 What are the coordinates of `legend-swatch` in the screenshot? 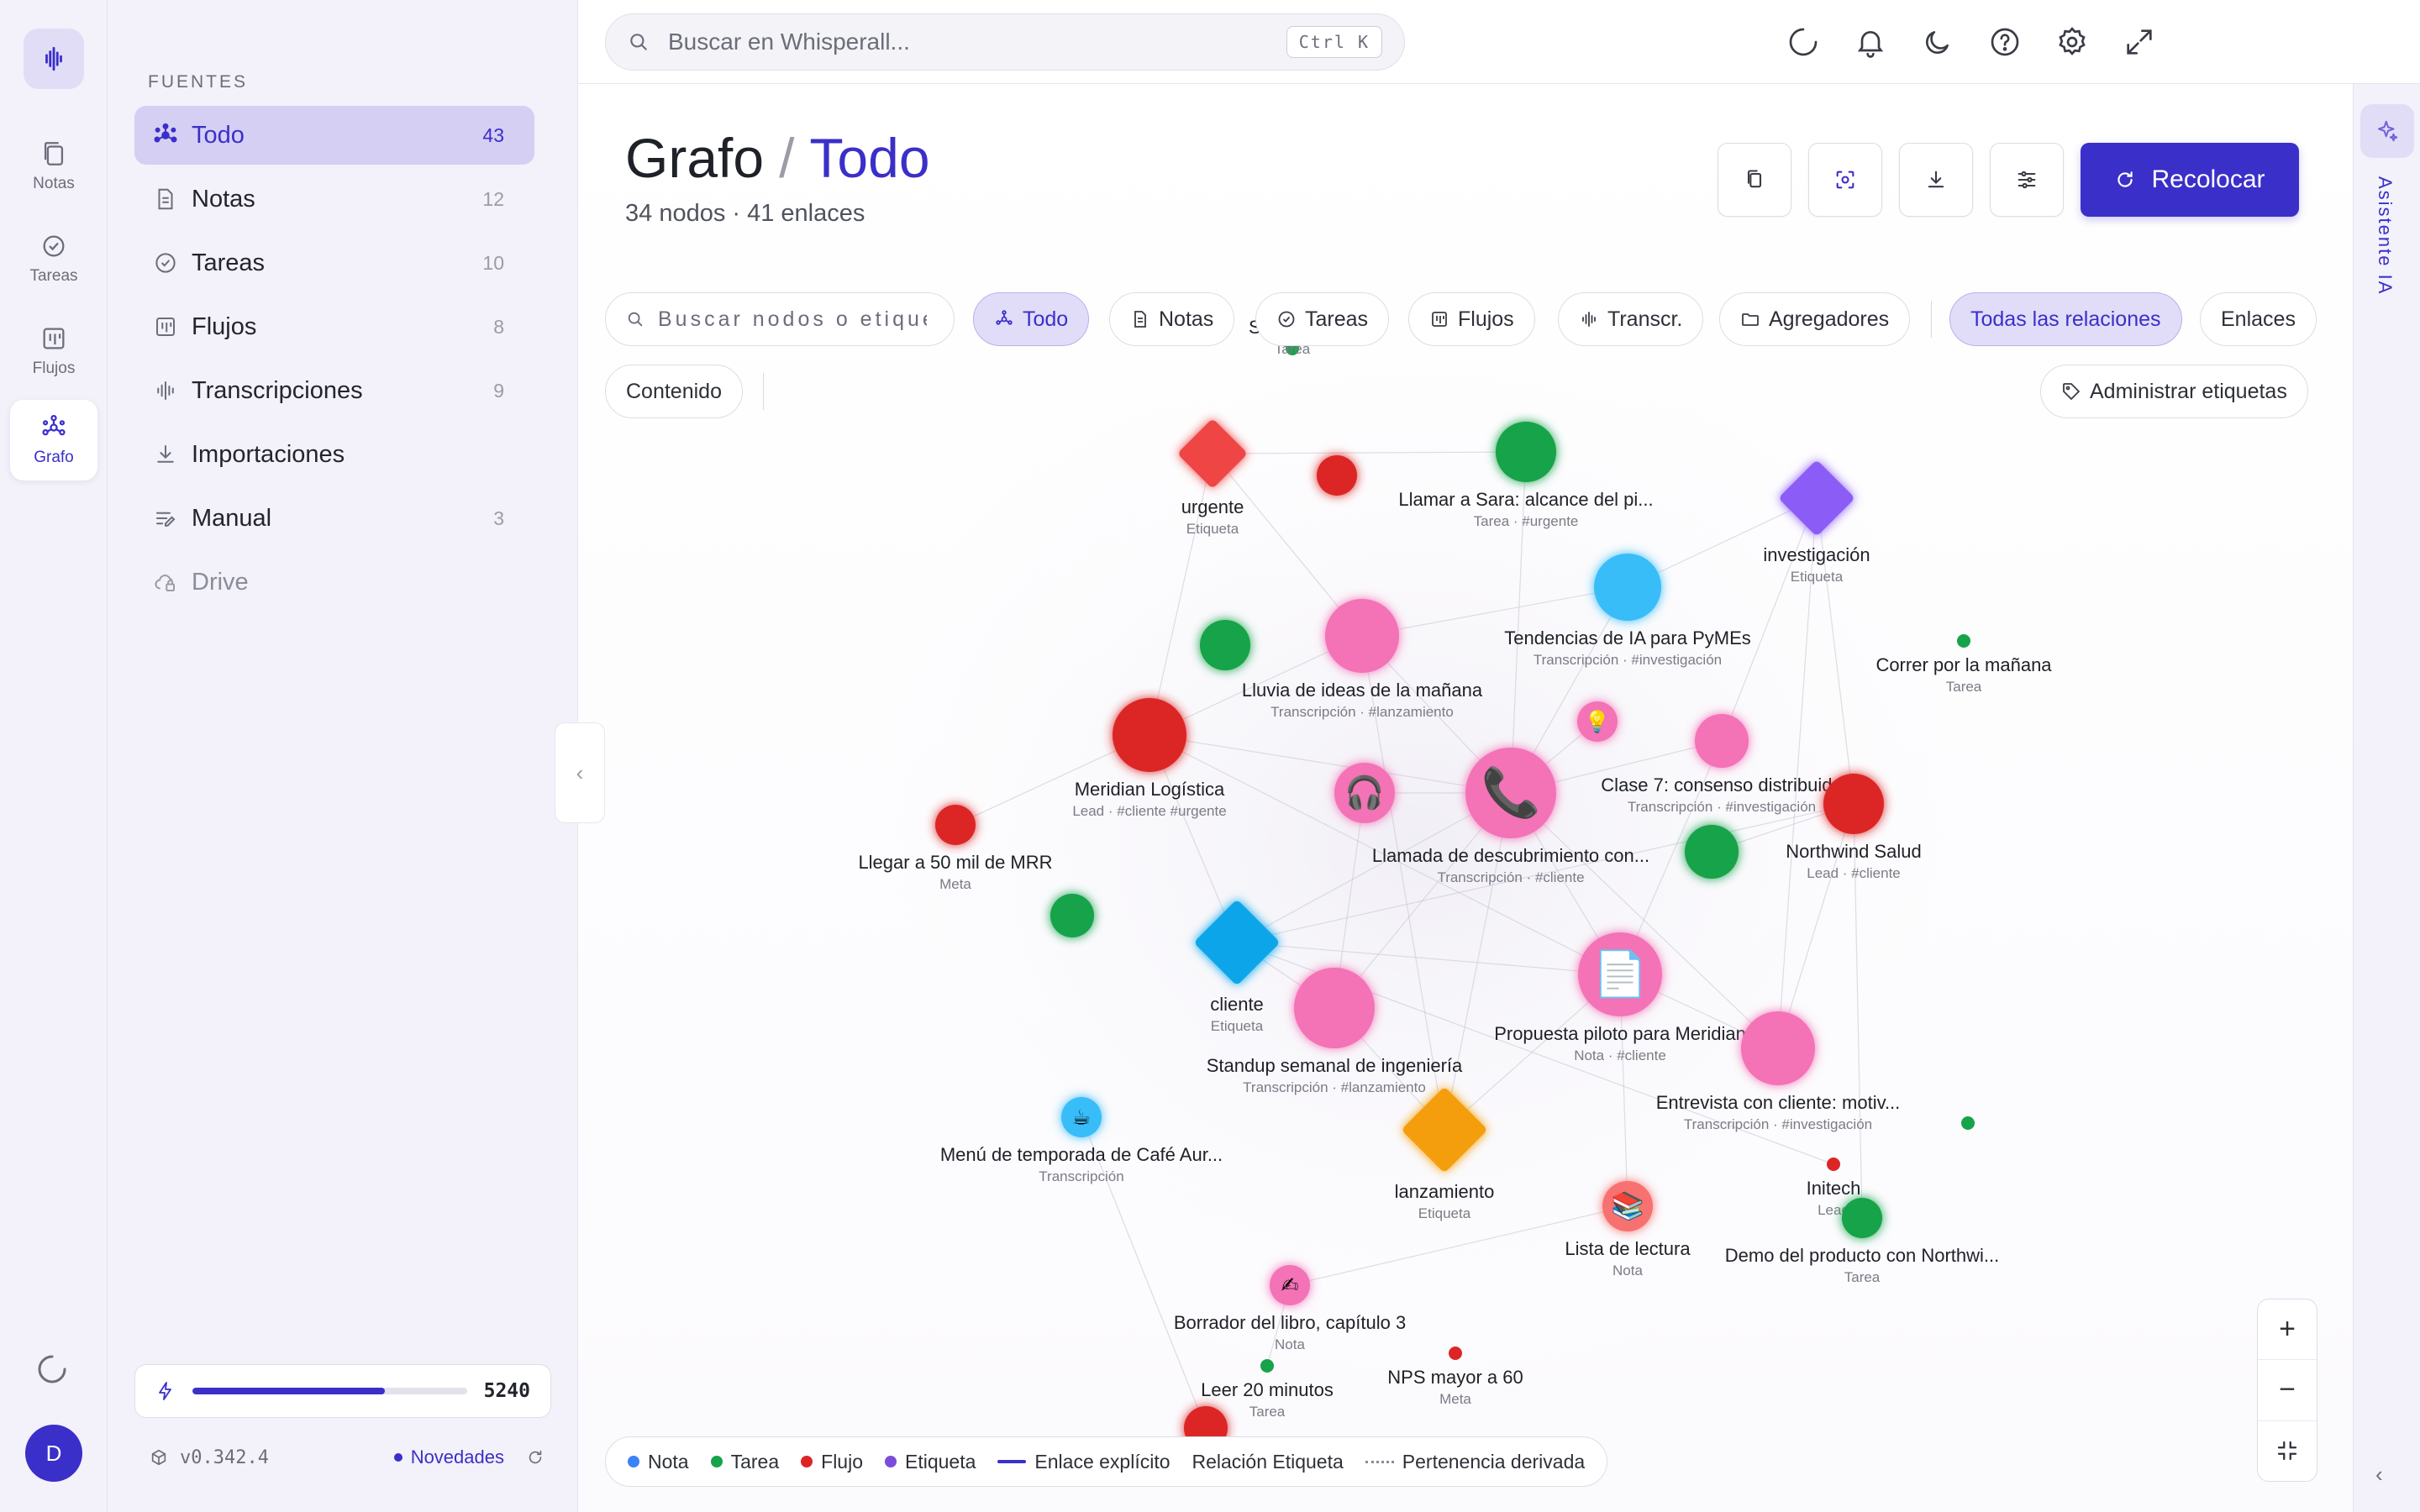 It's located at (1379, 1461).